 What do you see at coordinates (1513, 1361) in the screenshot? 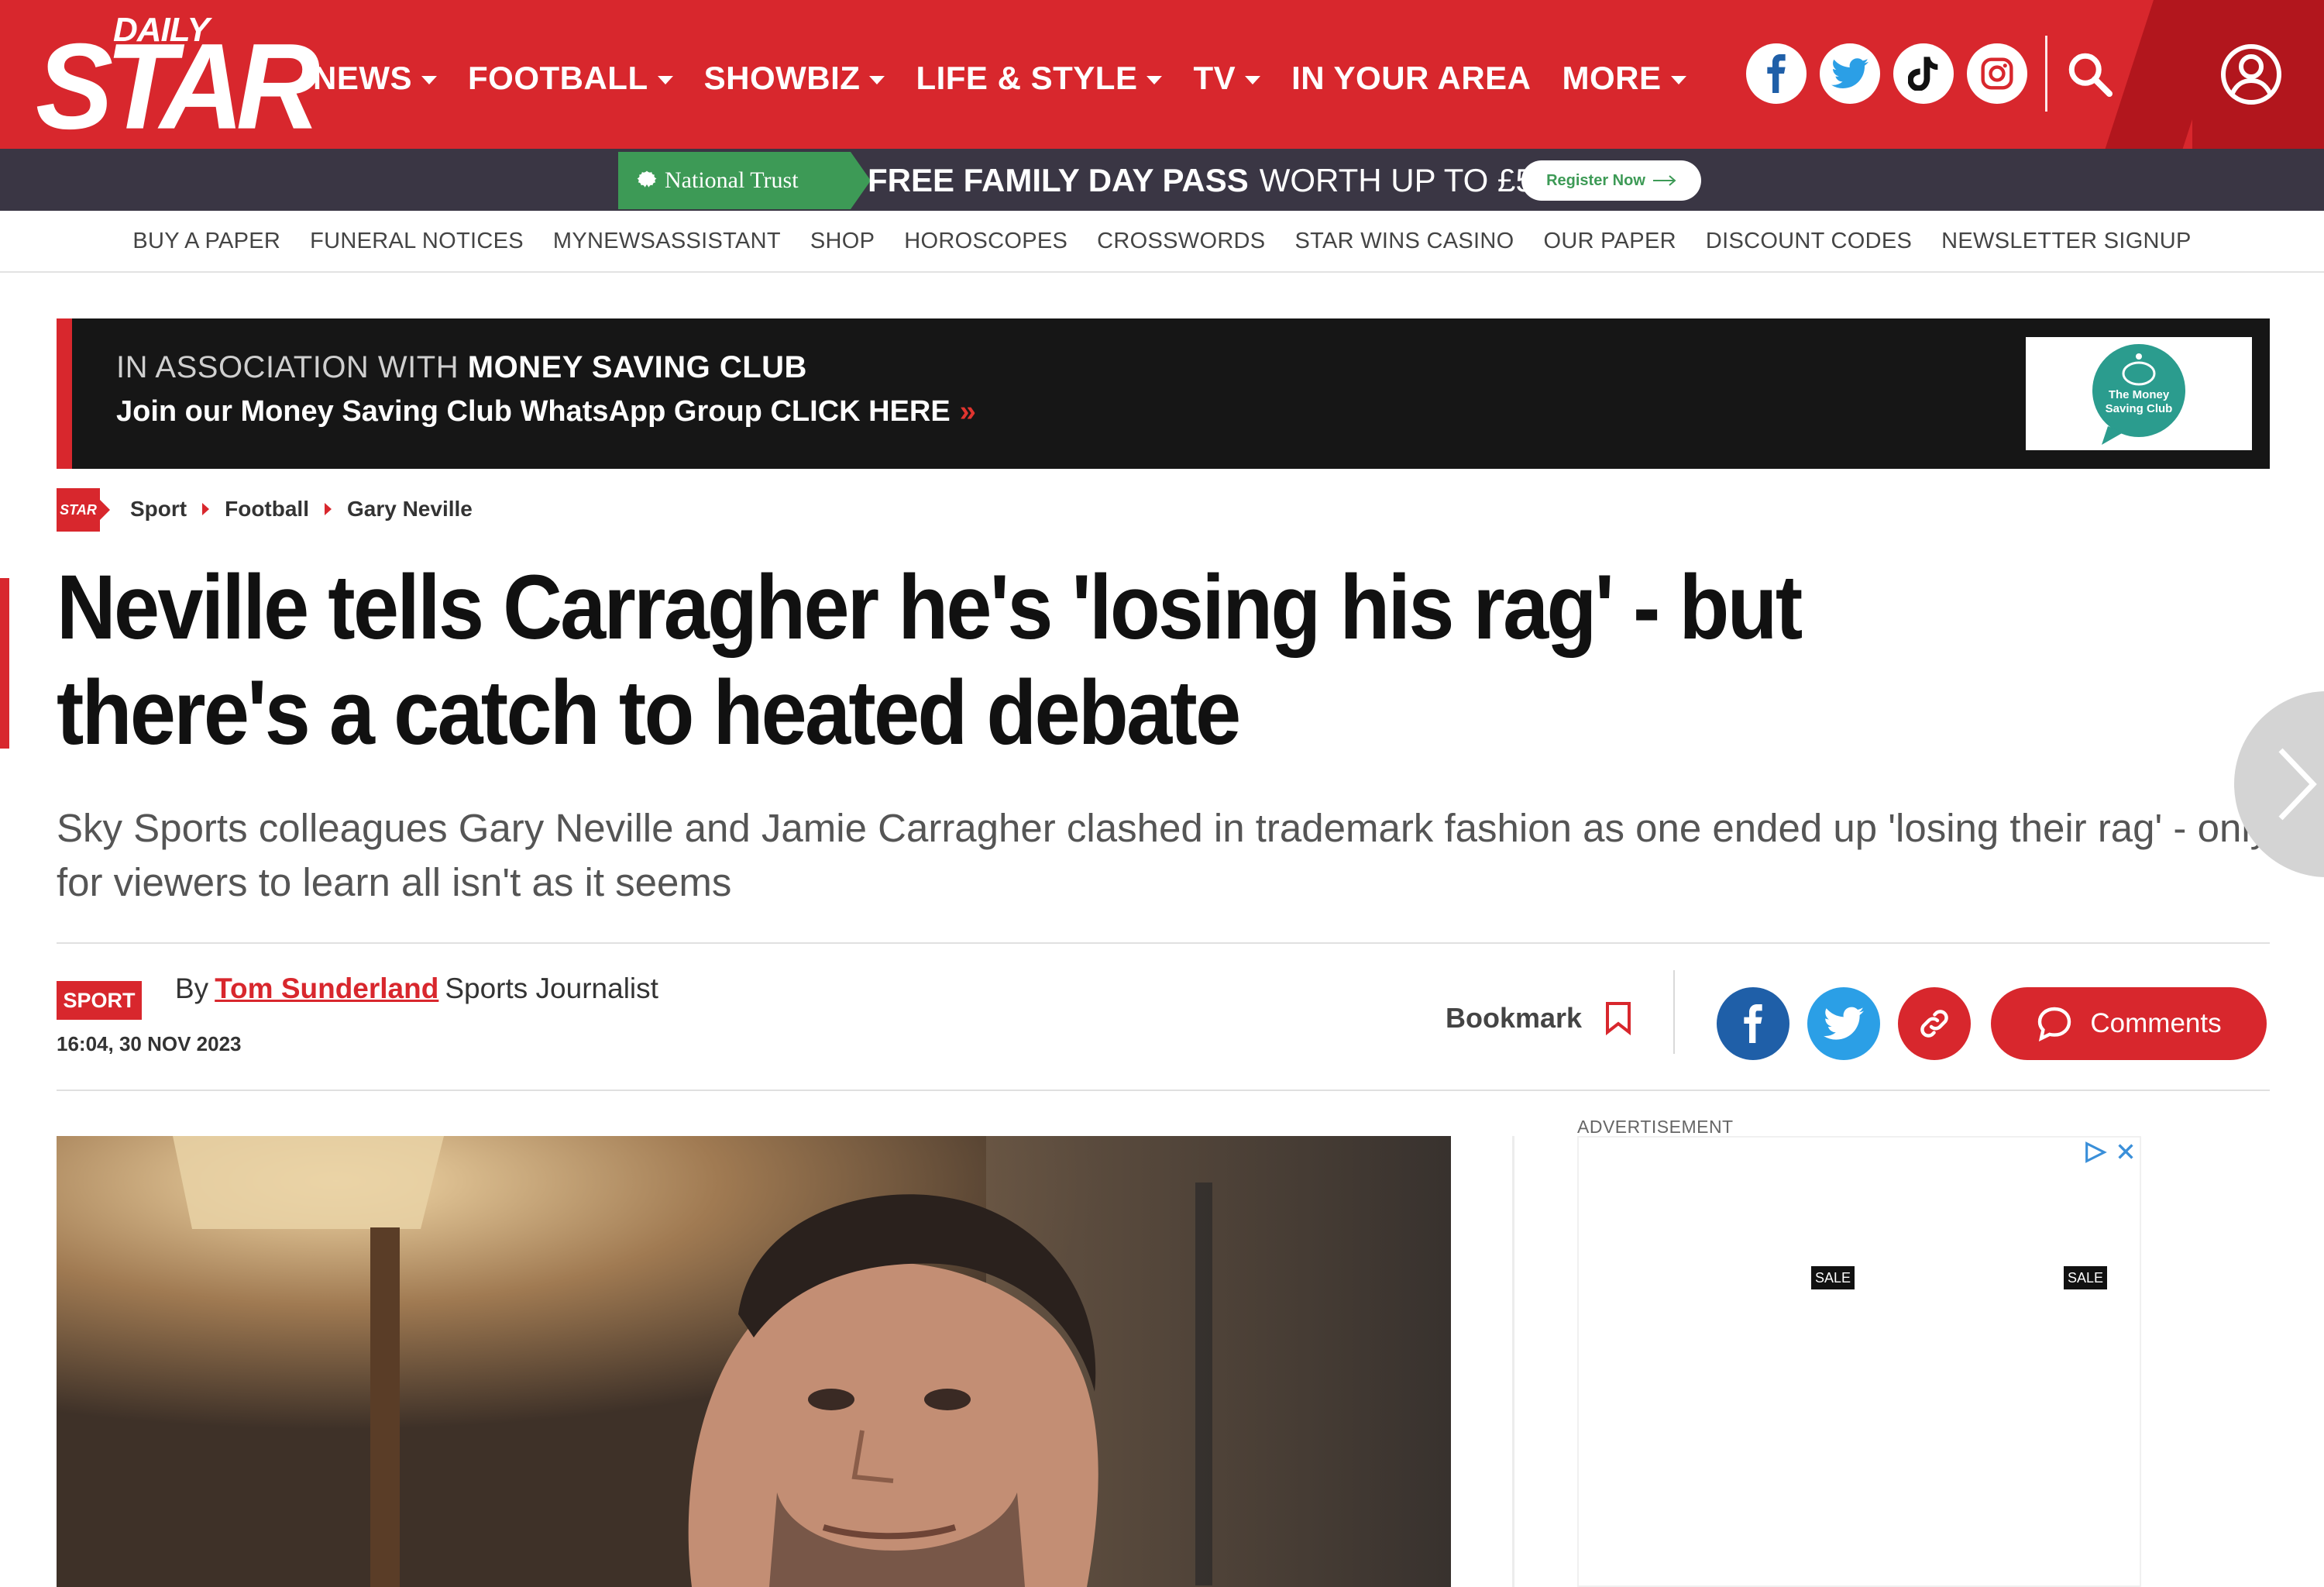
I see `column-divider` at bounding box center [1513, 1361].